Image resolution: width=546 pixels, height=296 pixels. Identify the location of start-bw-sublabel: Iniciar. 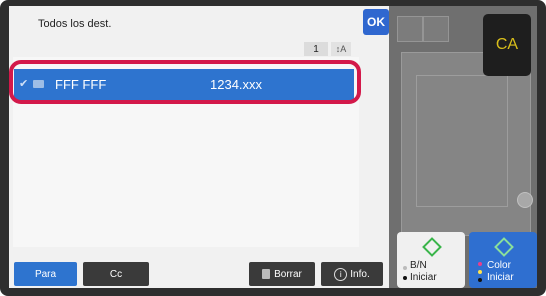
(423, 277).